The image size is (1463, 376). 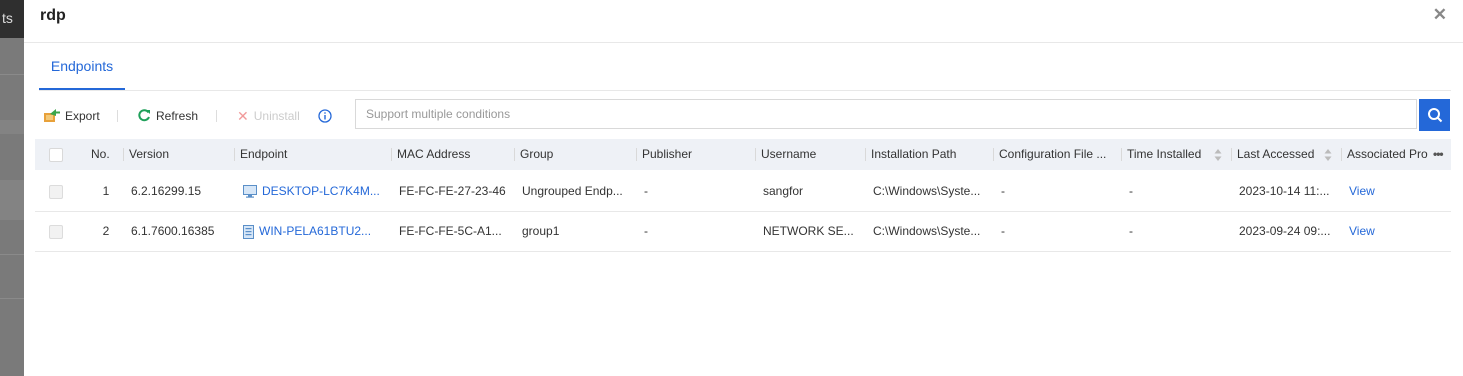 What do you see at coordinates (452, 191) in the screenshot?
I see `cell-mac-address: FE-FC-FE-27-23-46` at bounding box center [452, 191].